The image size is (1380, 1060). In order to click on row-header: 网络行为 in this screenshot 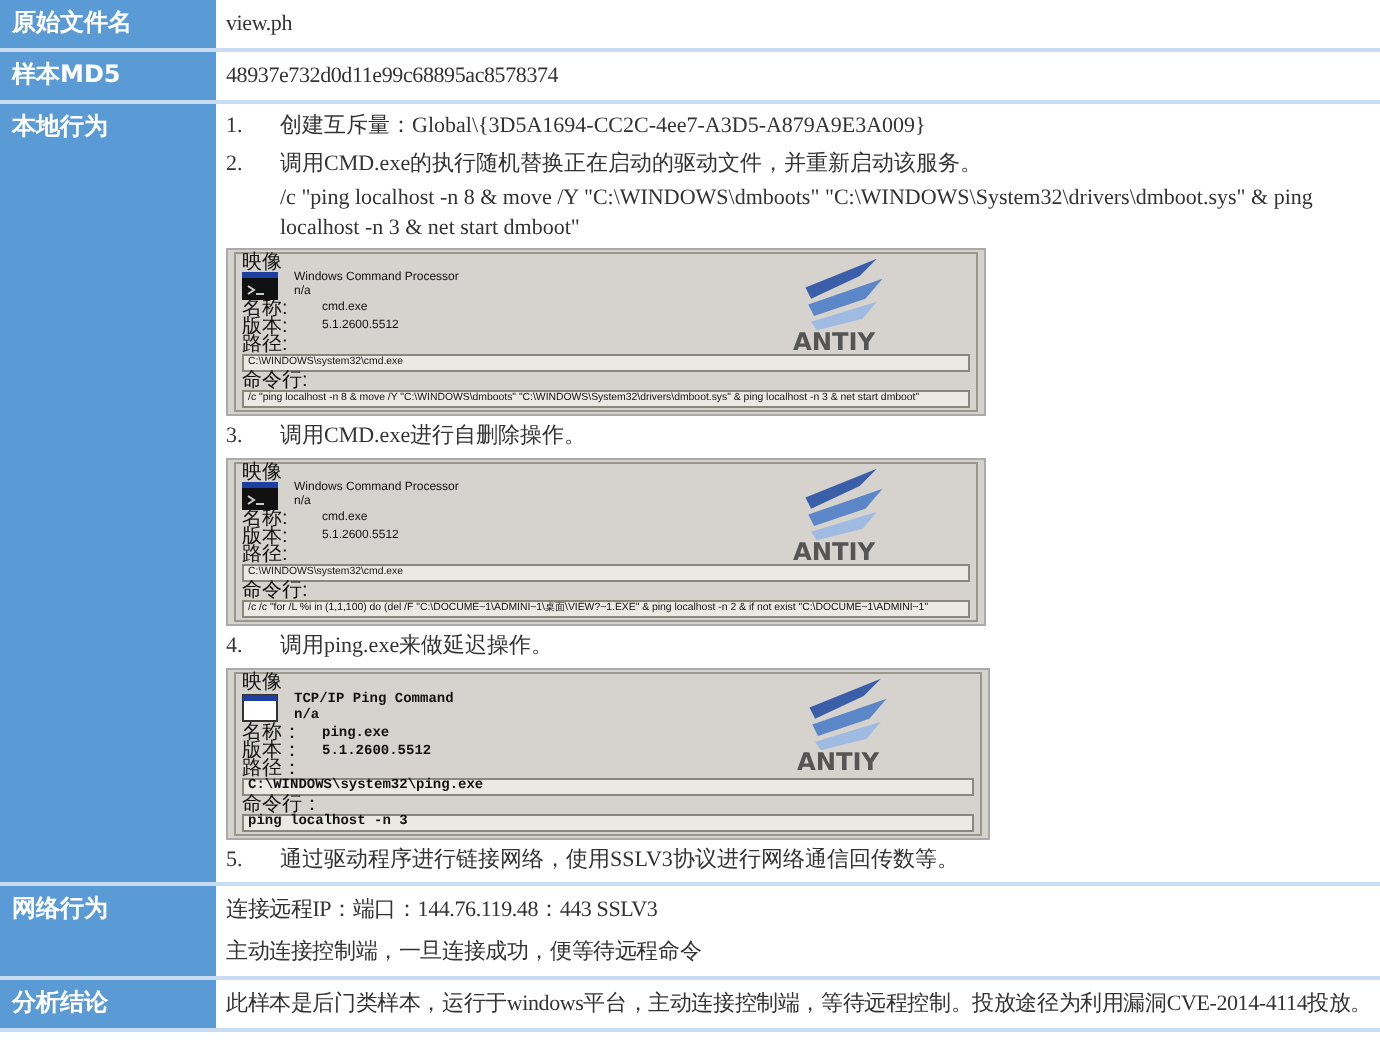, I will do `click(108, 931)`.